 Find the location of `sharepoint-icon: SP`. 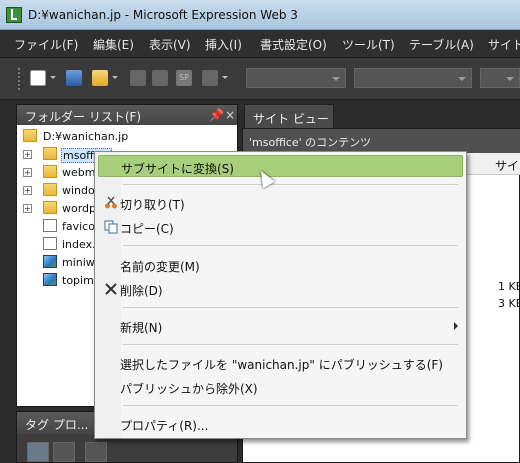

sharepoint-icon: SP is located at coordinates (184, 78).